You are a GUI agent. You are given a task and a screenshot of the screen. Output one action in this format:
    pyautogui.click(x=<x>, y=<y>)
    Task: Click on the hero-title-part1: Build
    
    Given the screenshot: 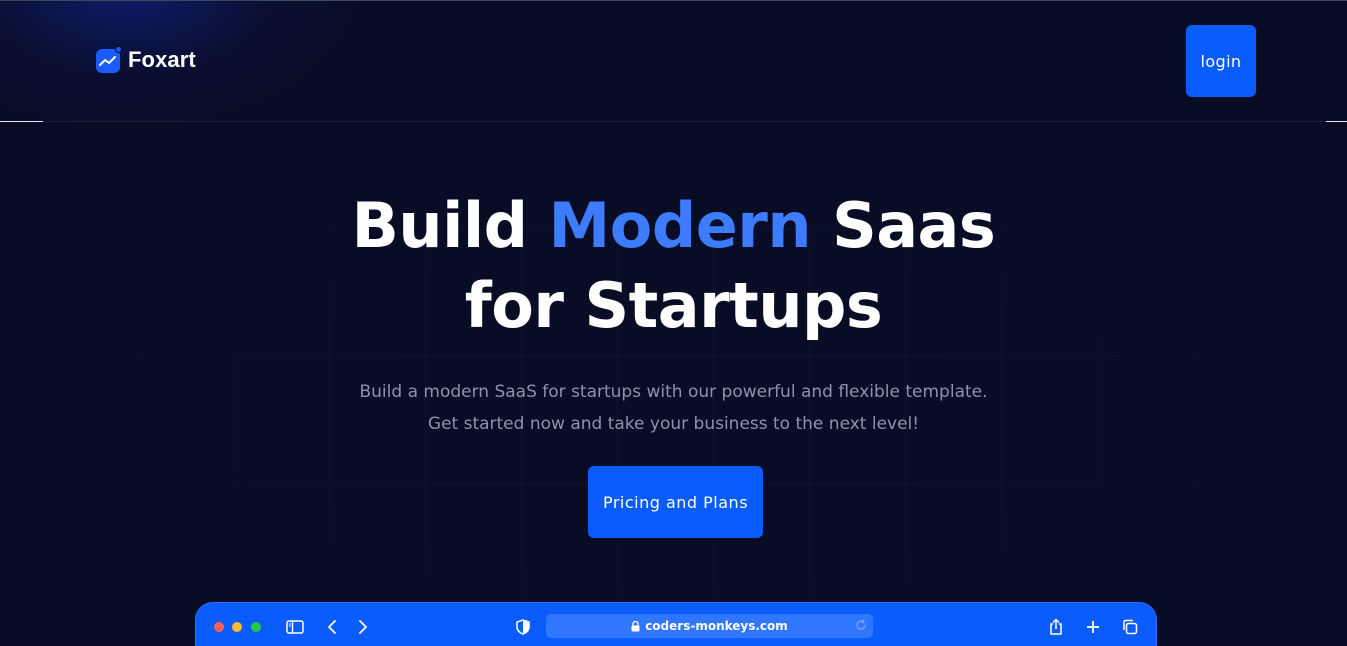 What is the action you would take?
    pyautogui.click(x=450, y=225)
    